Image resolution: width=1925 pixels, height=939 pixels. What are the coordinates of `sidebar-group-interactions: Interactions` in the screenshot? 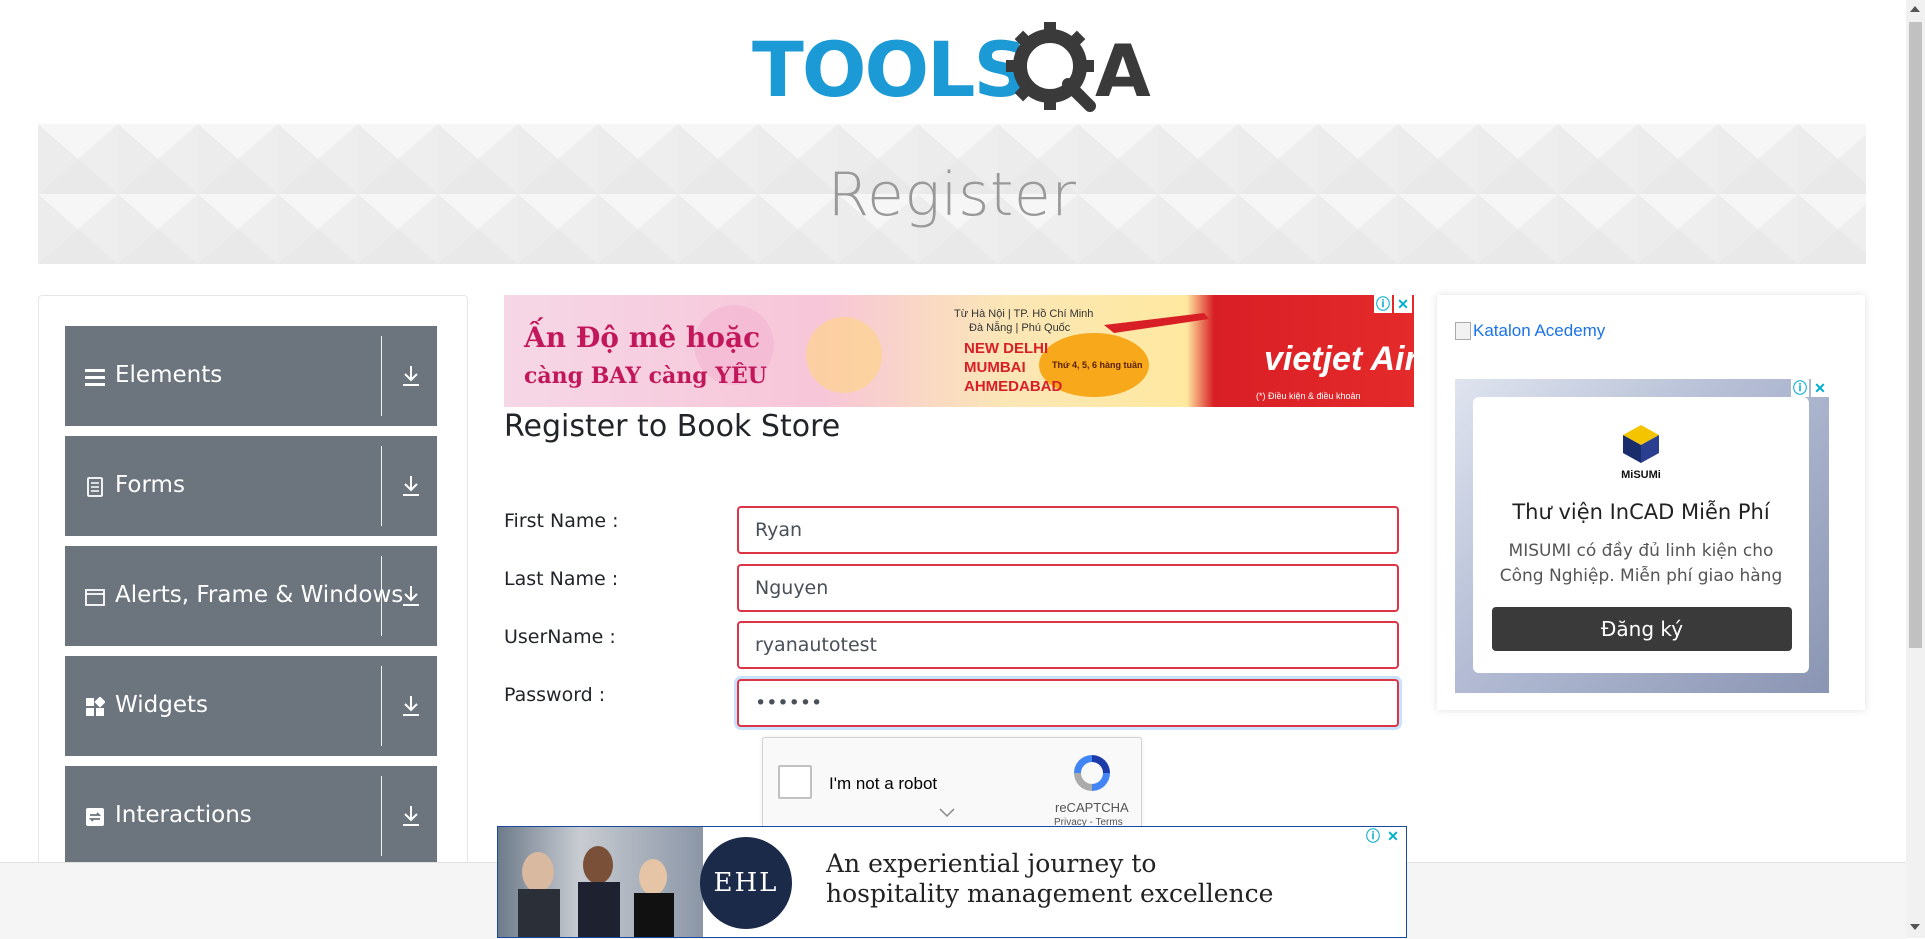 It's located at (251, 816).